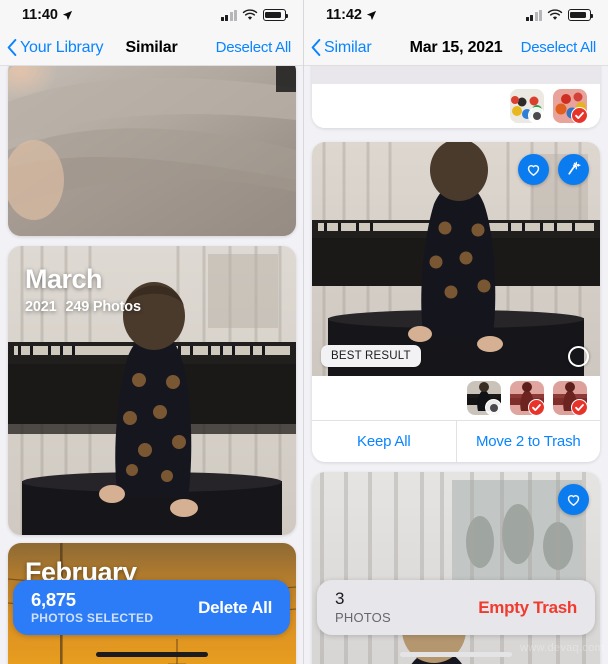  Describe the element at coordinates (528, 441) in the screenshot. I see `move-to-trash-button: Move 2 to Trash` at that location.